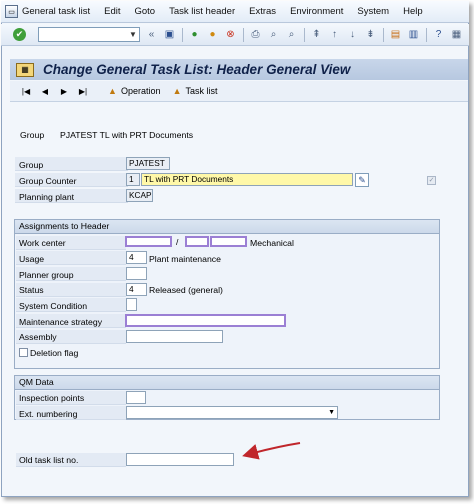 The image size is (474, 504). What do you see at coordinates (136, 397) in the screenshot?
I see `inspection-points-field` at bounding box center [136, 397].